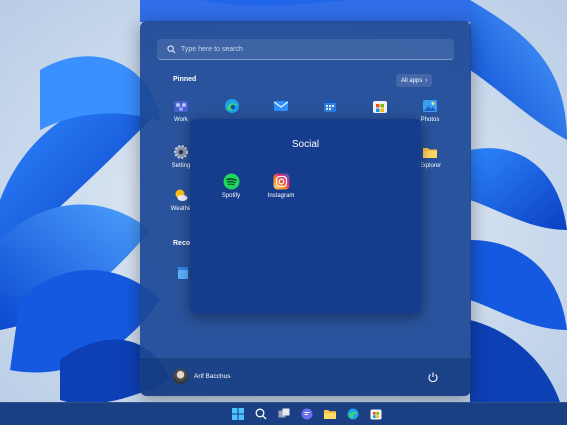 The height and width of the screenshot is (425, 567). I want to click on pinned-app-edge, so click(232, 107).